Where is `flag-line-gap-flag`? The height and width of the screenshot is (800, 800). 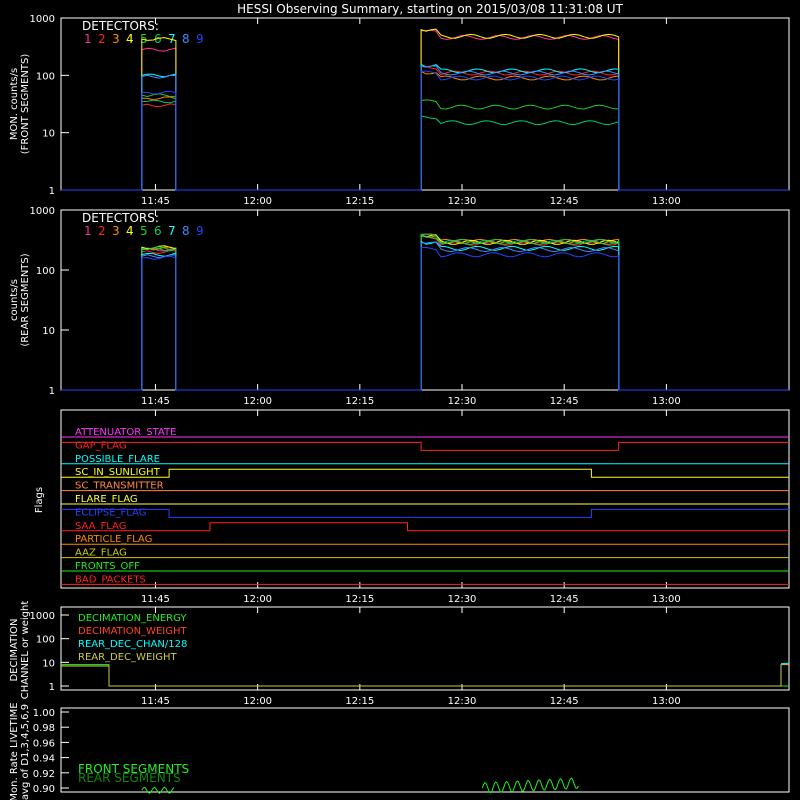
flag-line-gap-flag is located at coordinates (425, 446).